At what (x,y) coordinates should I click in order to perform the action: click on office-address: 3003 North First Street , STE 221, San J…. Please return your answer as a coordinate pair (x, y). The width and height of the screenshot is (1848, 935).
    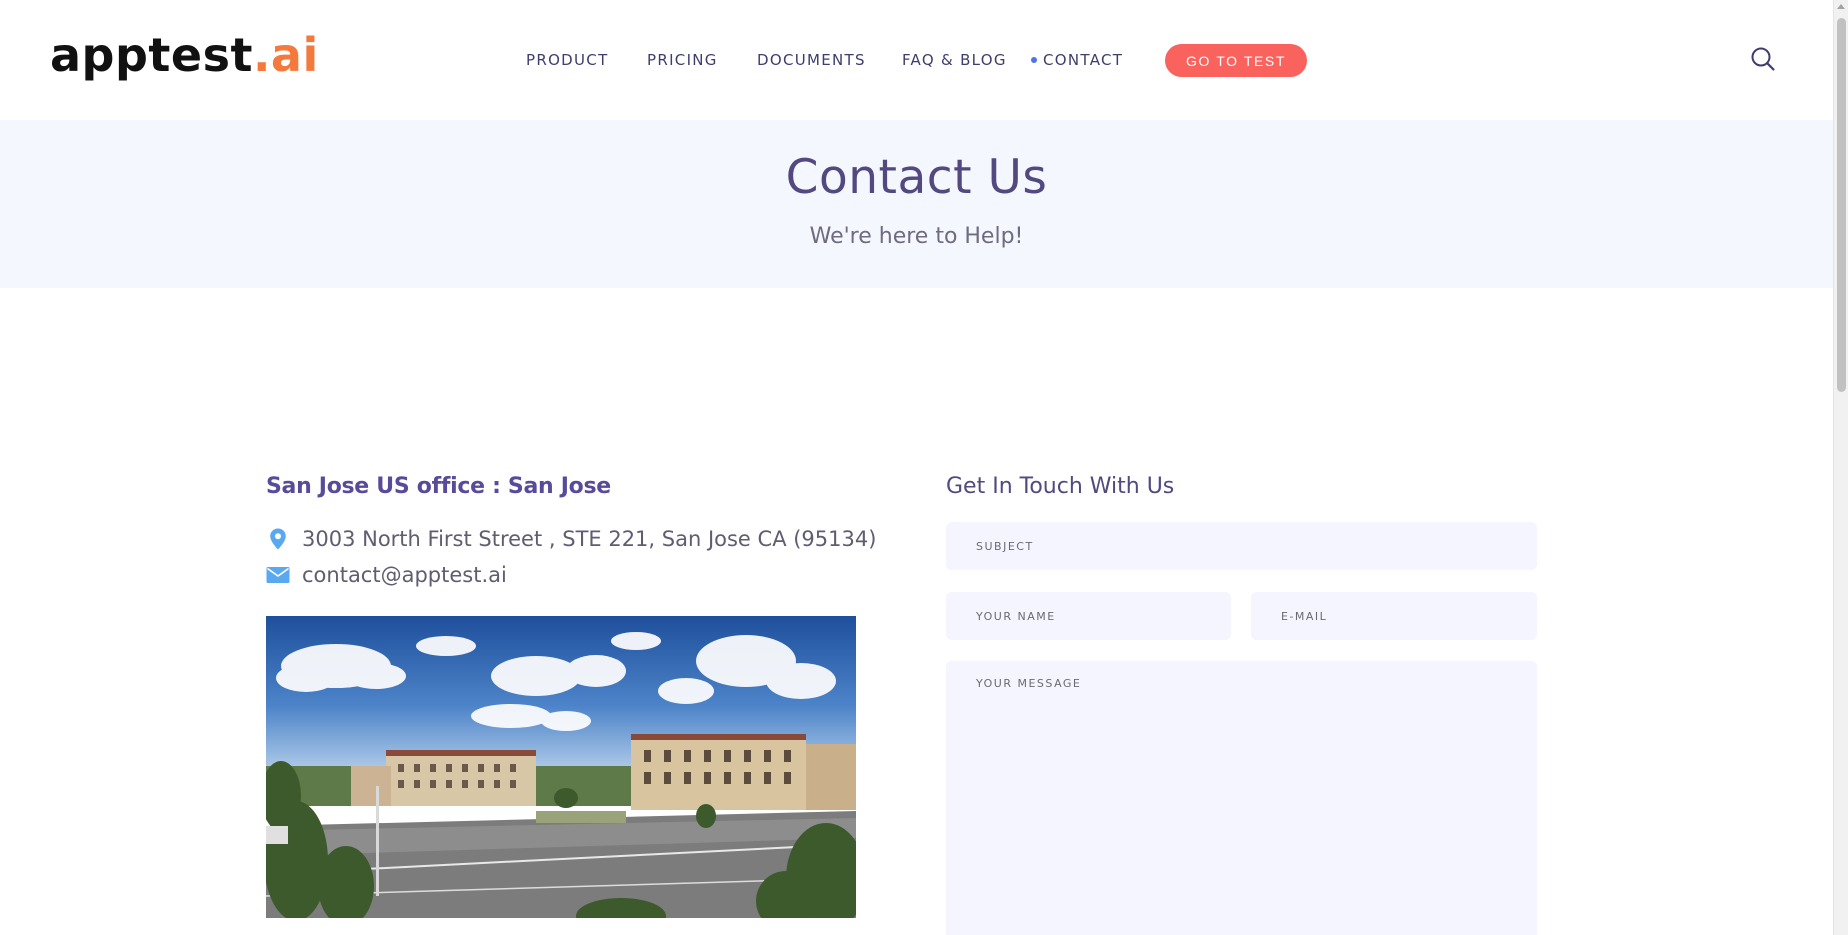
    Looking at the image, I should click on (589, 539).